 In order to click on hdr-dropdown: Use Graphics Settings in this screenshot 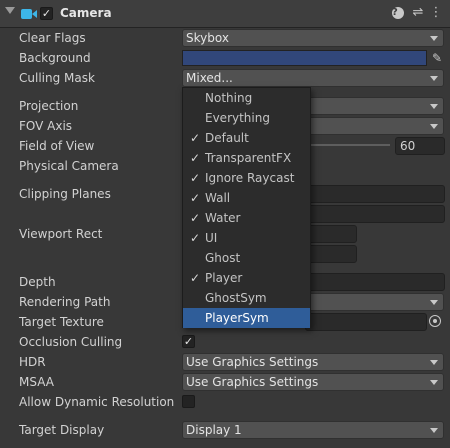, I will do `click(313, 362)`.